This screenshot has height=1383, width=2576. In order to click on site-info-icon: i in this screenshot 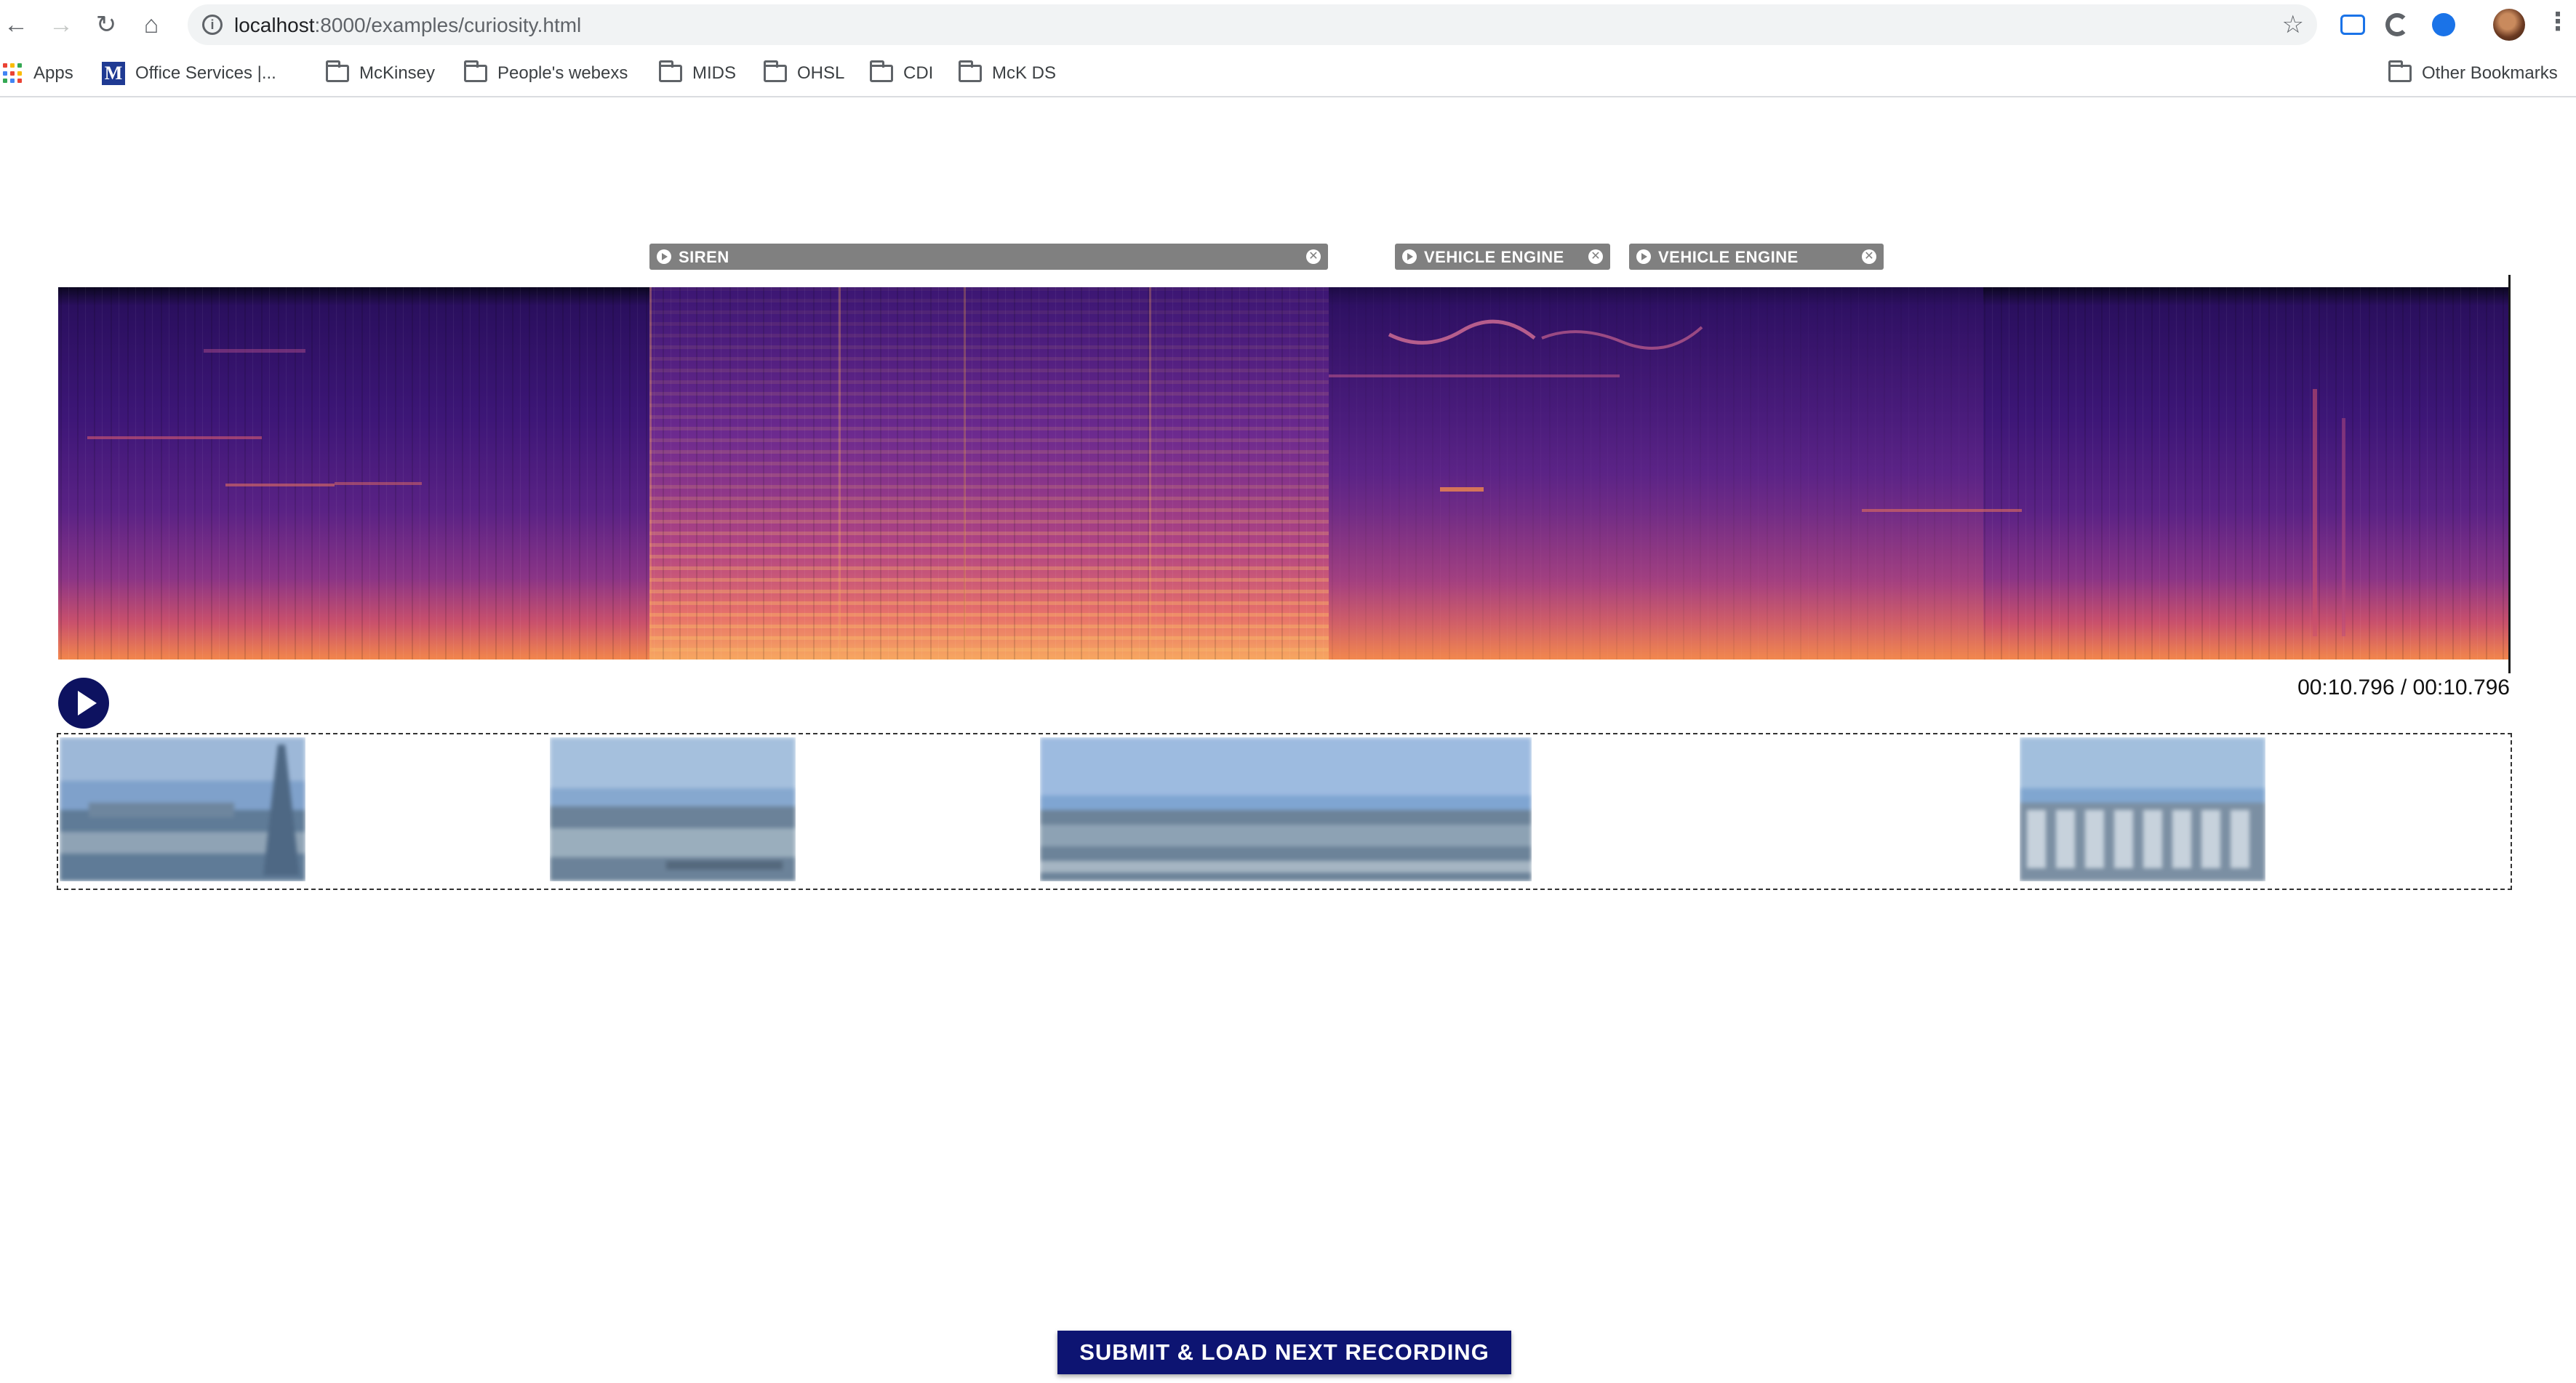, I will do `click(212, 25)`.